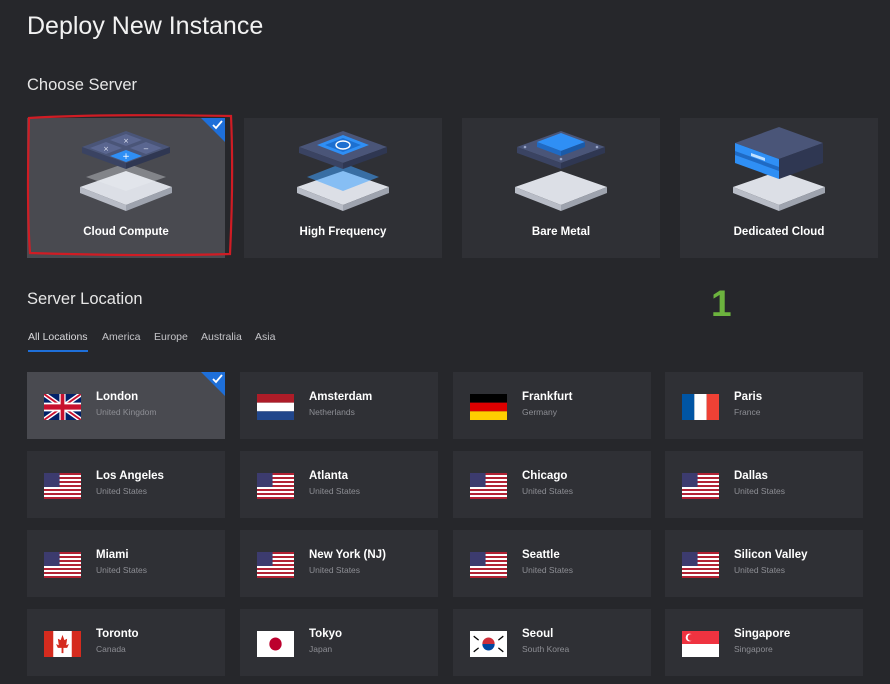 The height and width of the screenshot is (684, 890). What do you see at coordinates (764, 563) in the screenshot?
I see `location-silicon-valley: Silicon Valley United States` at bounding box center [764, 563].